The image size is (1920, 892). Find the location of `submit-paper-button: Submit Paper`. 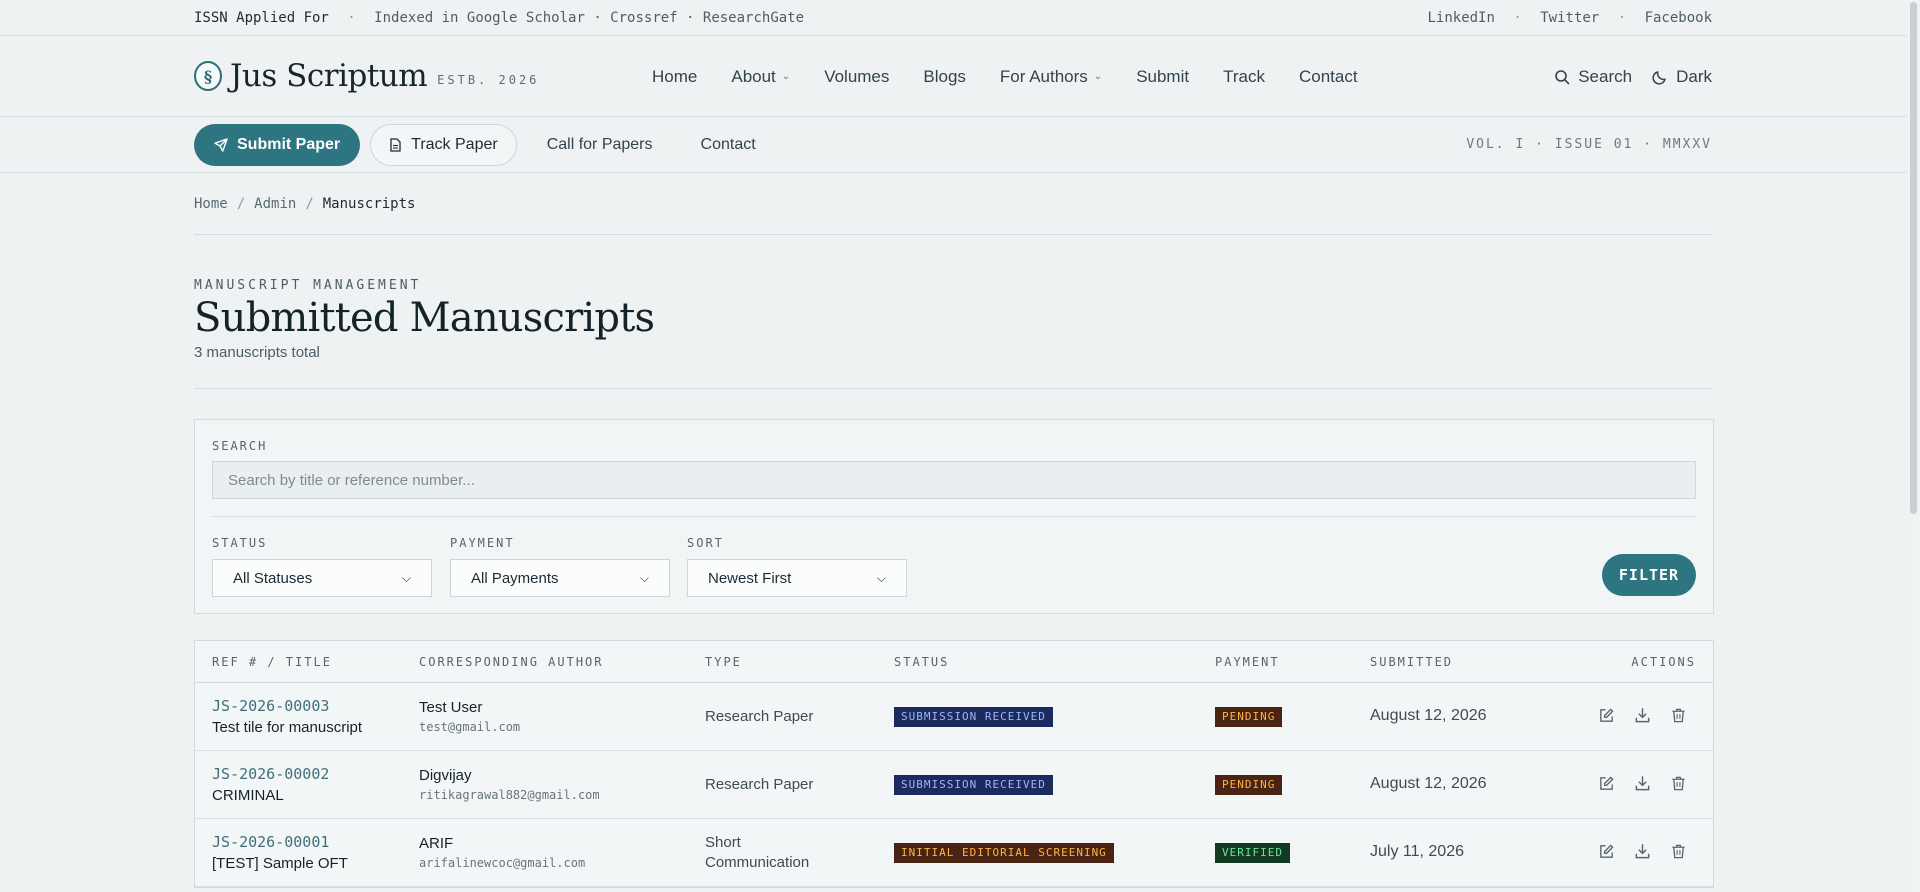

submit-paper-button: Submit Paper is located at coordinates (277, 144).